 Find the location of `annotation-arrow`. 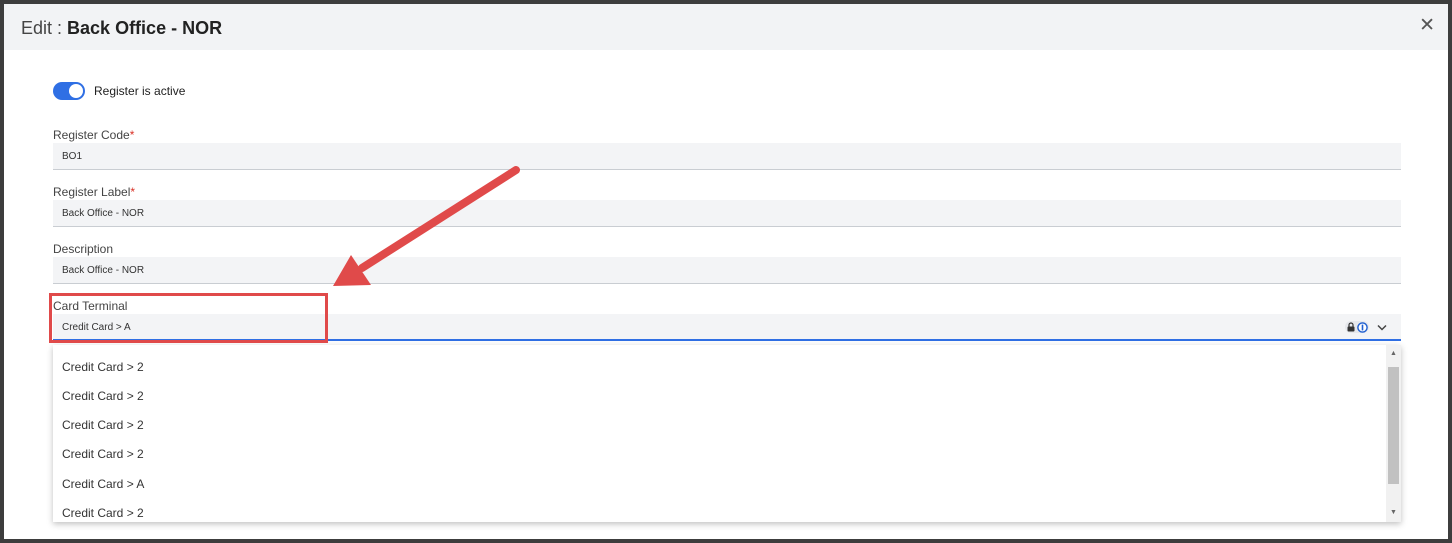

annotation-arrow is located at coordinates (426, 226).